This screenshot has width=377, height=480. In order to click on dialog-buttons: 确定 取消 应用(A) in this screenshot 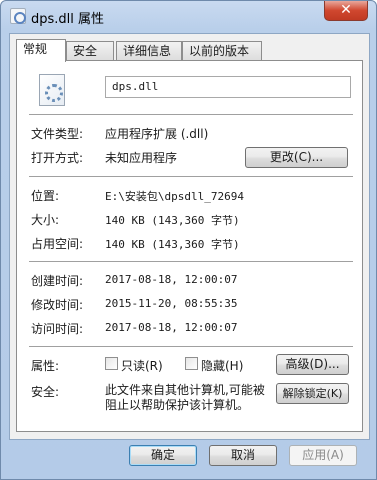, I will do `click(189, 457)`.